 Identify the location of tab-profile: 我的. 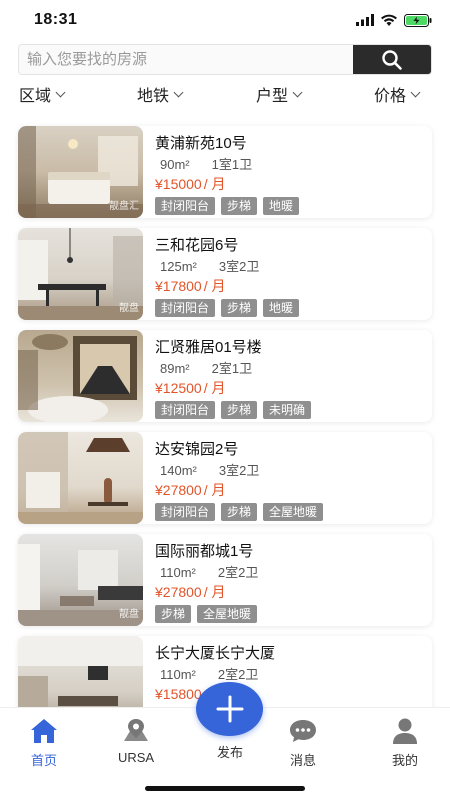
(405, 742).